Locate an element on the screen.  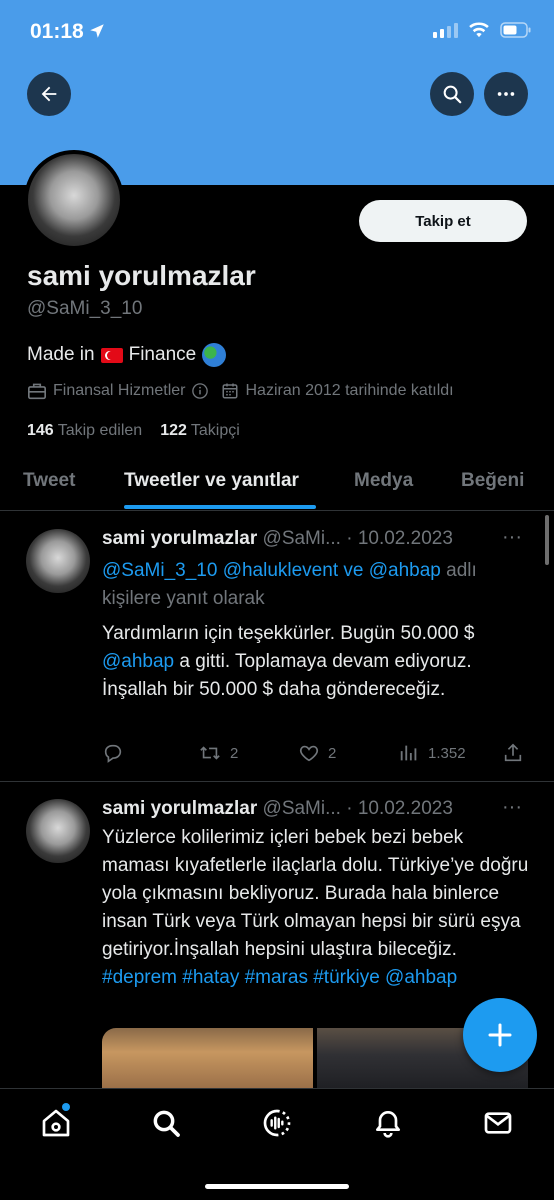
tab-tweets: Tweet is located at coordinates (49, 481).